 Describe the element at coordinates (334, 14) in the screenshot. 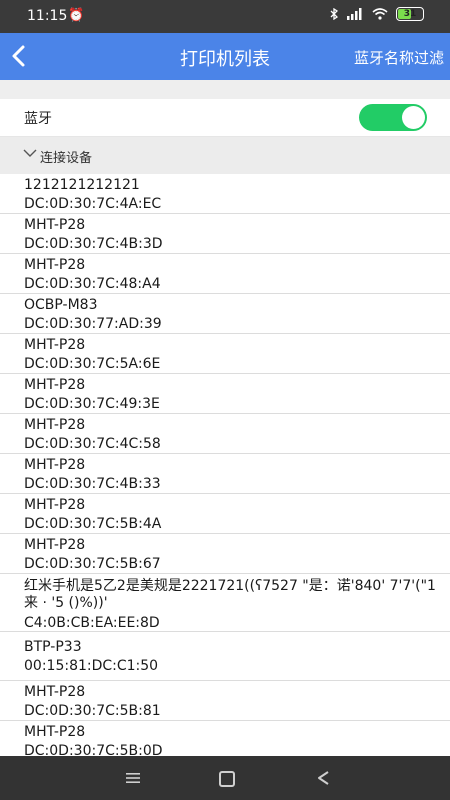

I see `bluetooth-icon` at that location.